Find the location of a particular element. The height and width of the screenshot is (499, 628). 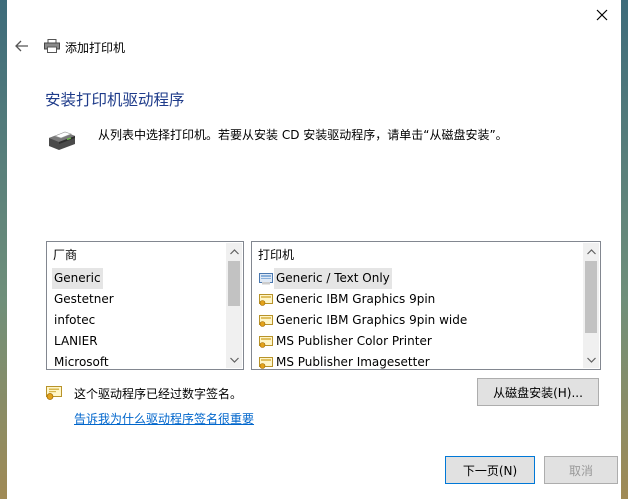

printer-scrollbar is located at coordinates (591, 305).